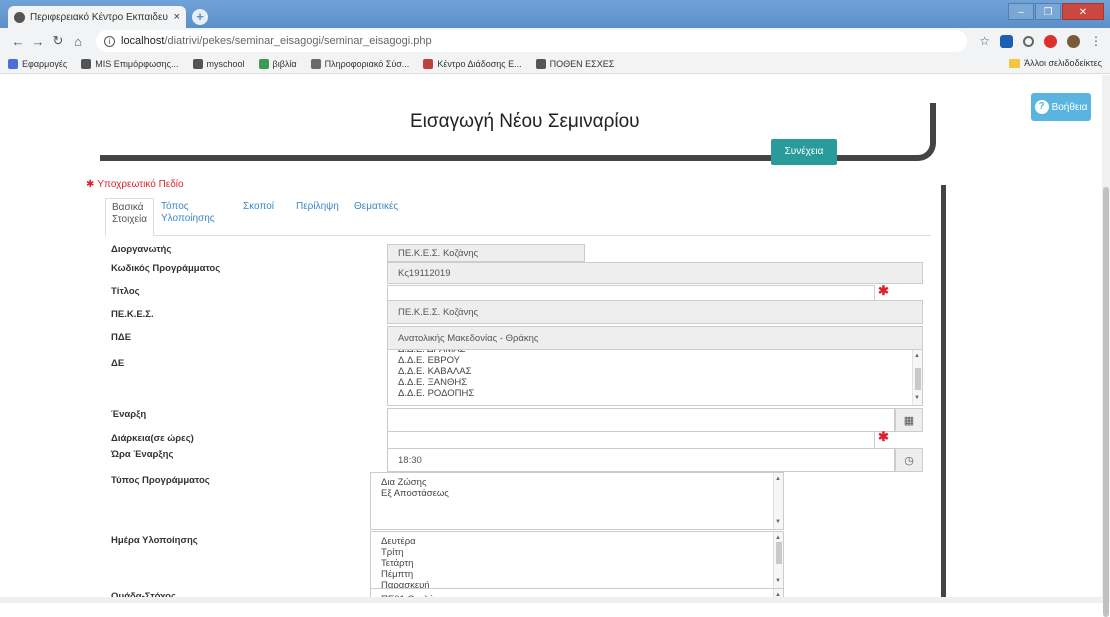 Image resolution: width=1110 pixels, height=617 pixels. I want to click on tab-goals: Σκοποί, so click(258, 207).